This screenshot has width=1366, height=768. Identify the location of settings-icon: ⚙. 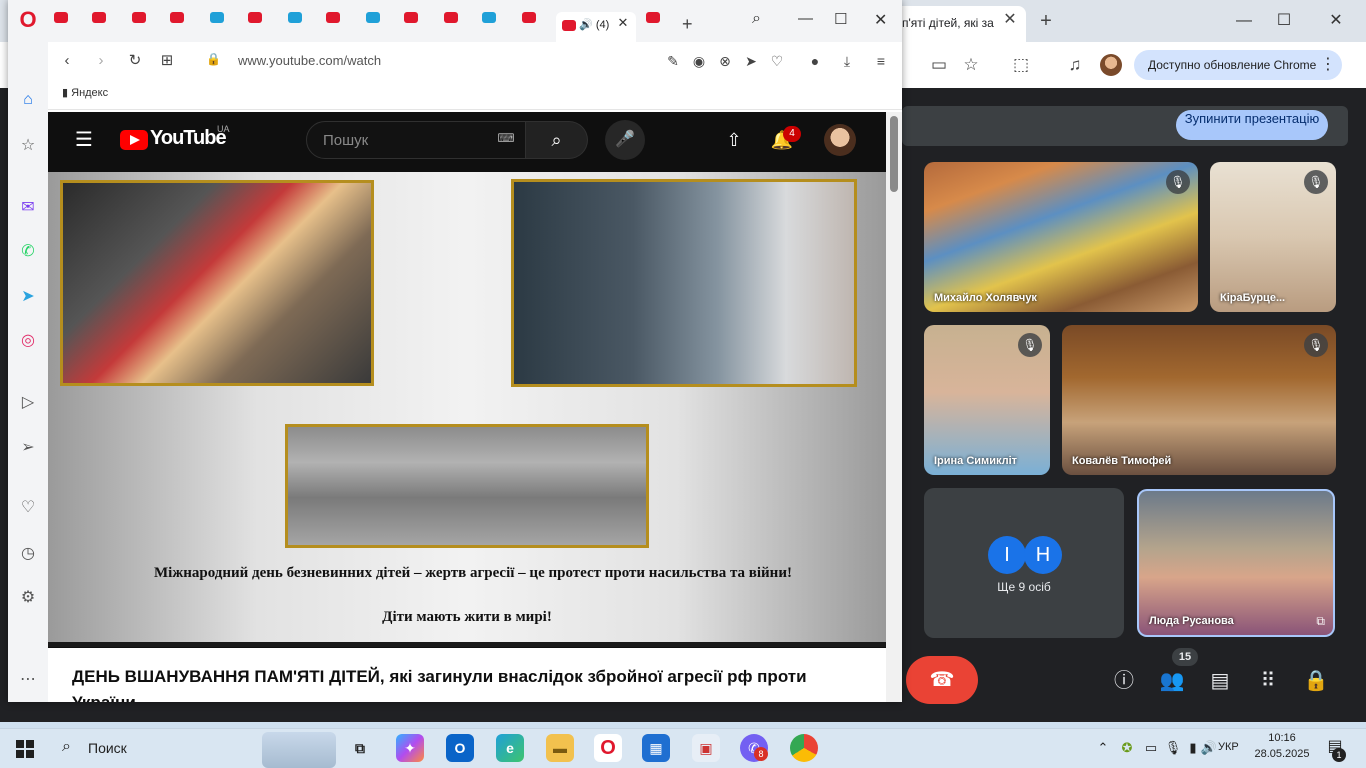
(28, 598).